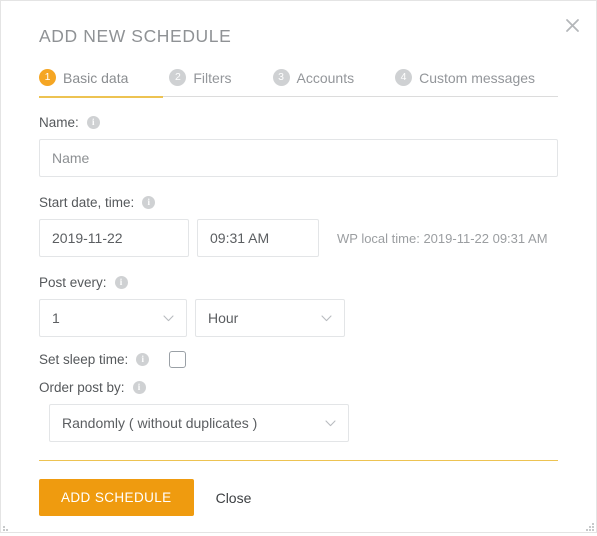  I want to click on post-every-count-value: 1, so click(56, 318).